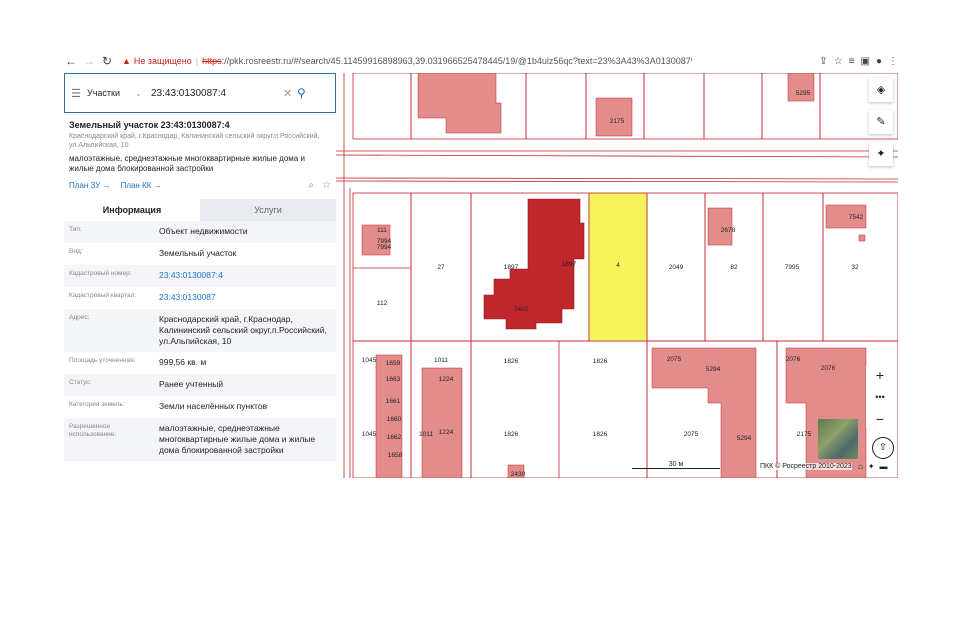 This screenshot has height=640, width=960. What do you see at coordinates (111, 93) in the screenshot?
I see `layer-select: Участки` at bounding box center [111, 93].